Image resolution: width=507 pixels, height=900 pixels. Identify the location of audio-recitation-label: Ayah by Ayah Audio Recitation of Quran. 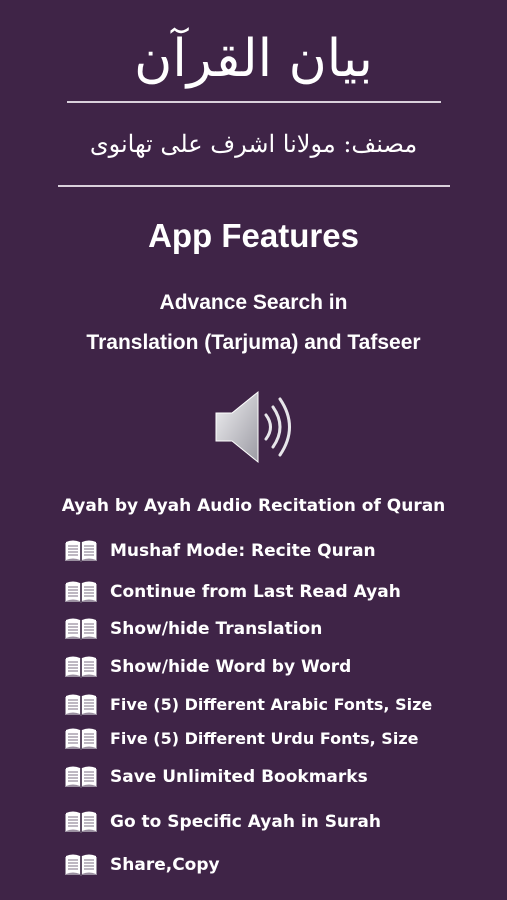
(253, 506).